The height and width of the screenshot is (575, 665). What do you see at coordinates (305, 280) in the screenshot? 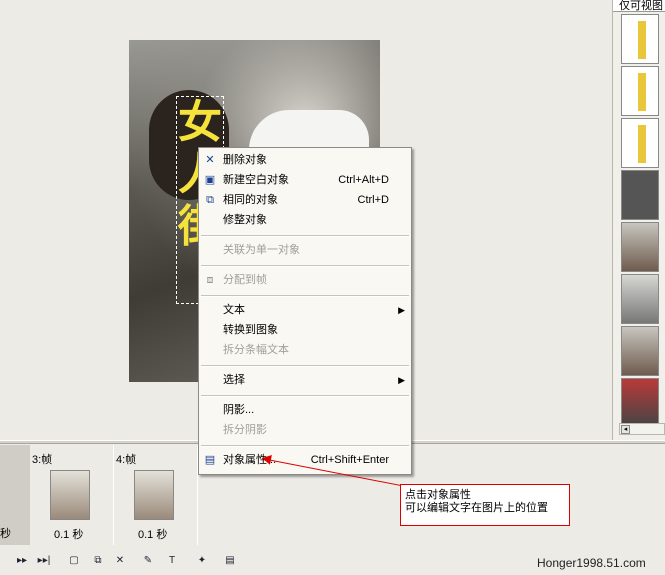
I see `menu-item-distribute-frames: ⧈ 分配到帧` at bounding box center [305, 280].